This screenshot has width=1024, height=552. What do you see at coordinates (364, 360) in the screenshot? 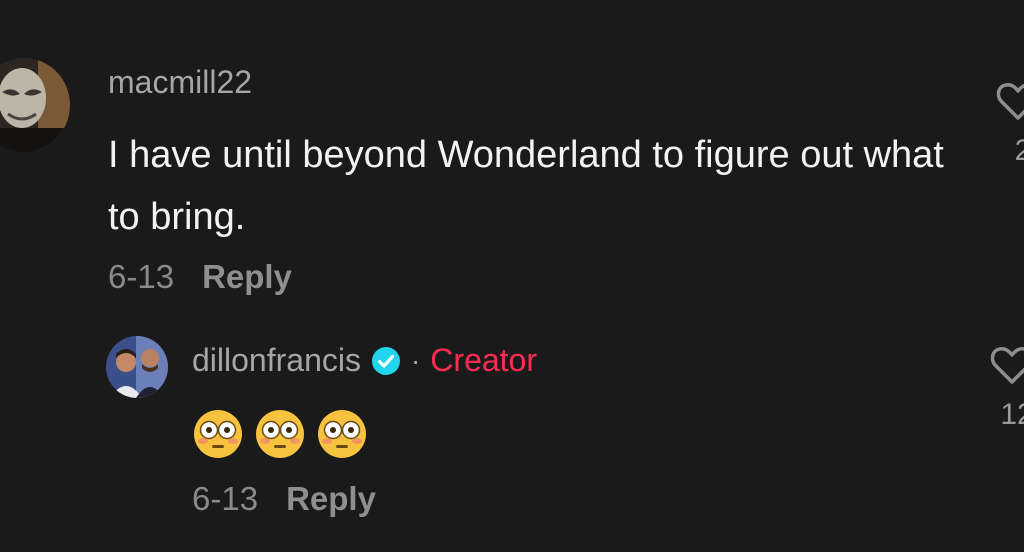
I see `reply-header: dillonfrancis · Creator` at bounding box center [364, 360].